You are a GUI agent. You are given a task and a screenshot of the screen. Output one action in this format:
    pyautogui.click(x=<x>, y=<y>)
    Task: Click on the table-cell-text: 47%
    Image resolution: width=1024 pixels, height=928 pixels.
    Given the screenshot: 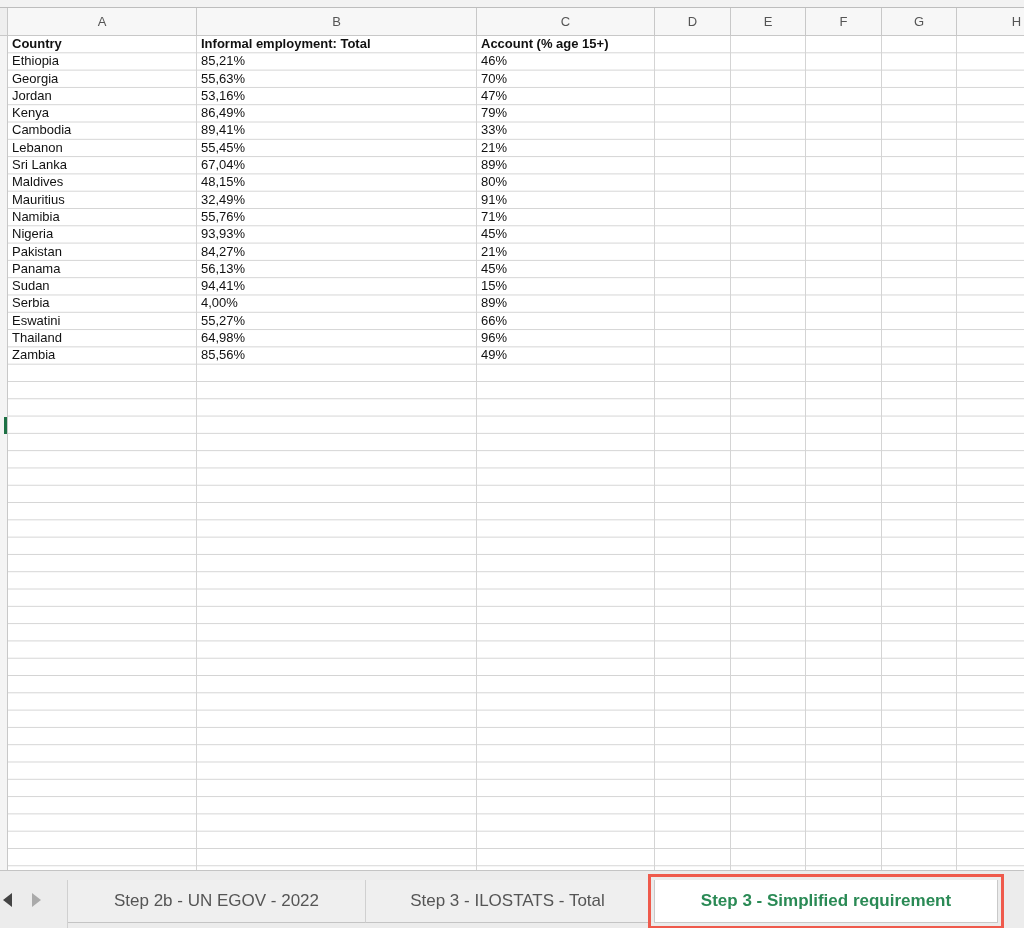 What is the action you would take?
    pyautogui.click(x=494, y=96)
    